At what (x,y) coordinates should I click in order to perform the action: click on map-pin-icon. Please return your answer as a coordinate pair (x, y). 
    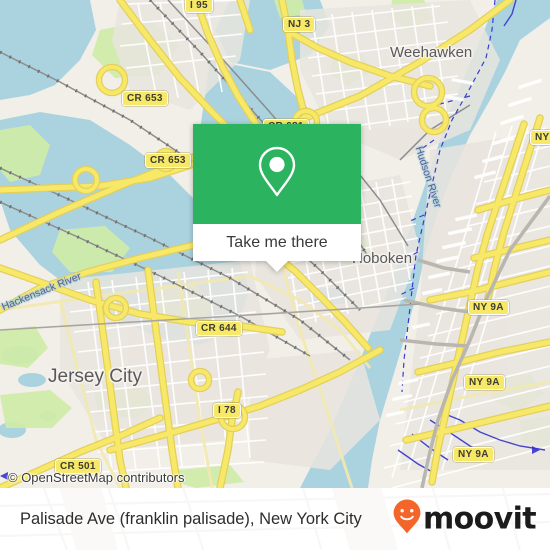
    Looking at the image, I should click on (277, 174).